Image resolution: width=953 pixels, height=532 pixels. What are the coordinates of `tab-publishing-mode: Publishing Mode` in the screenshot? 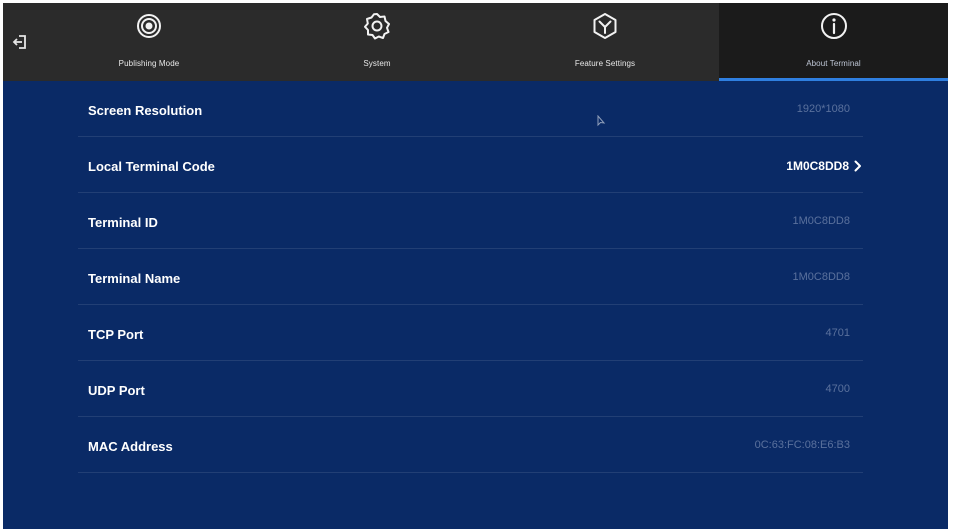 It's located at (149, 42).